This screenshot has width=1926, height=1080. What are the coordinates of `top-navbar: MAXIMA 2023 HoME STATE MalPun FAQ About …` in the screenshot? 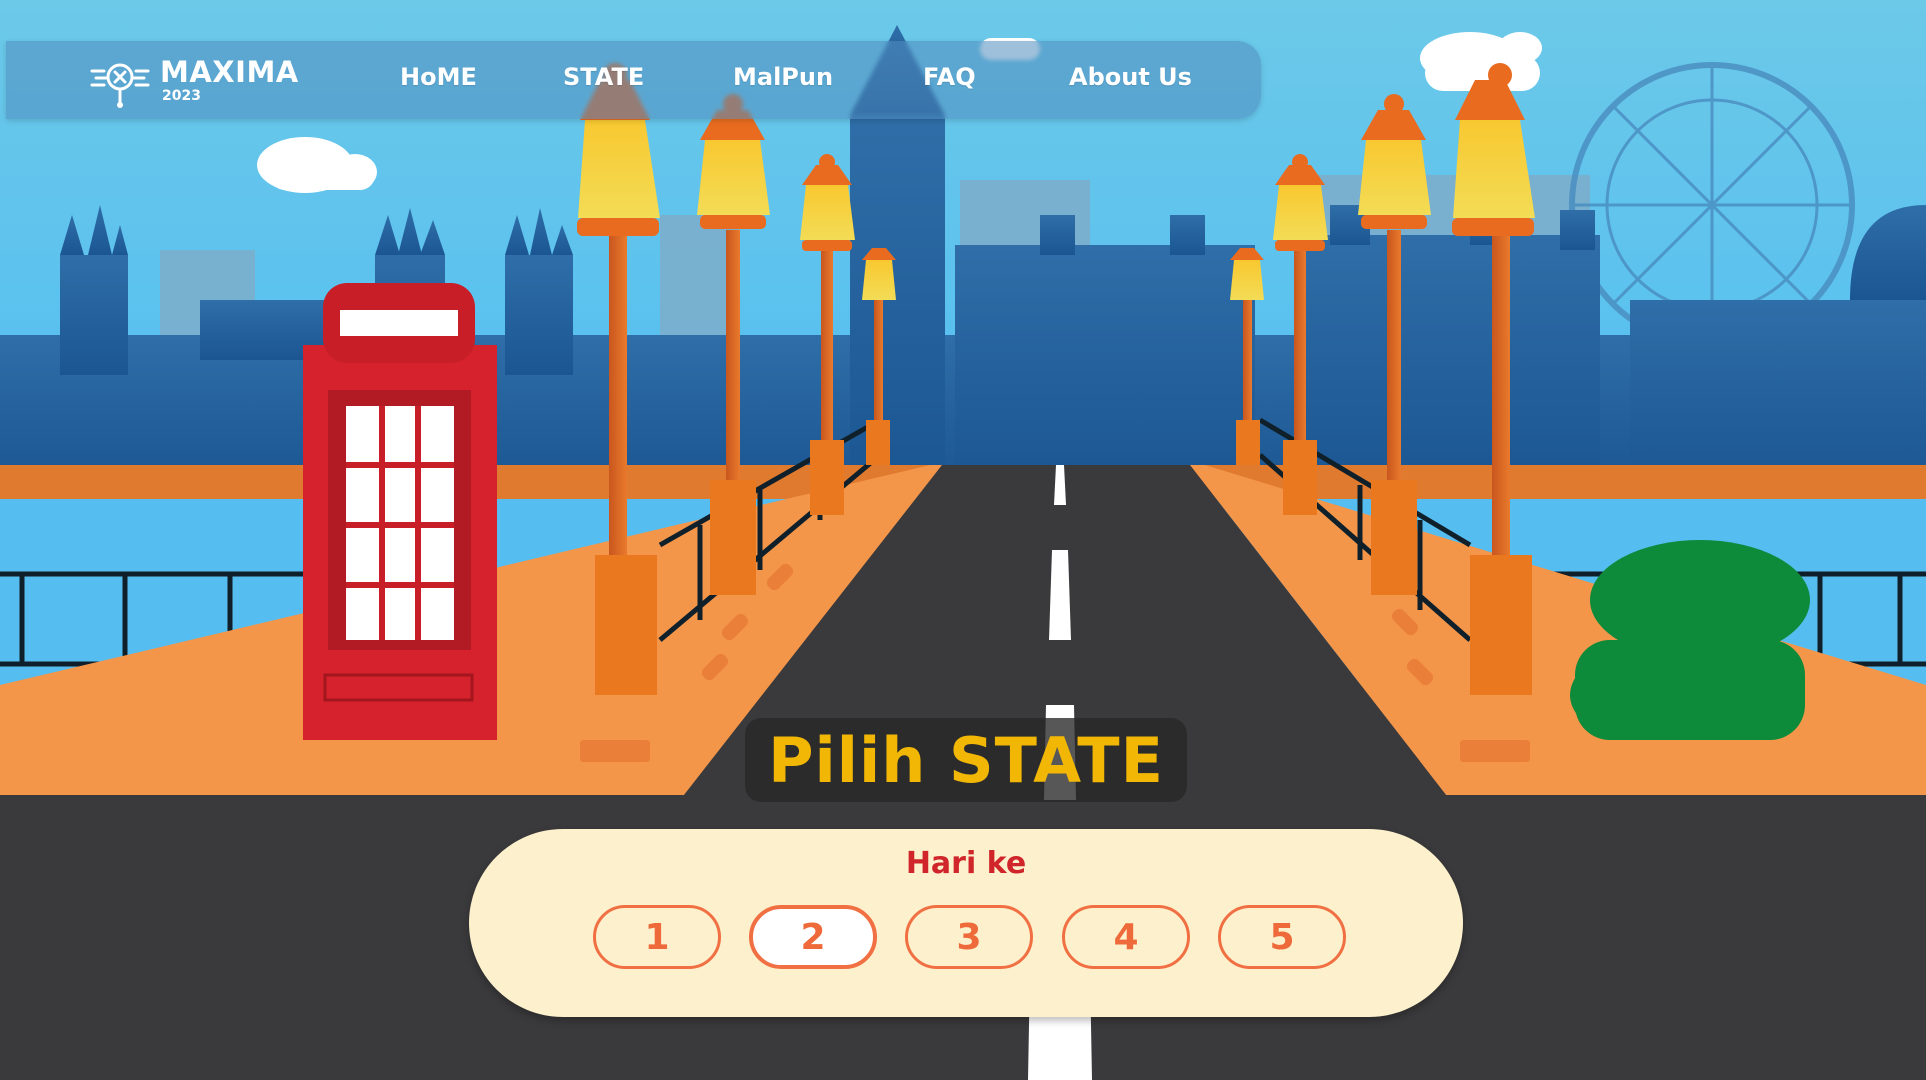 It's located at (633, 80).